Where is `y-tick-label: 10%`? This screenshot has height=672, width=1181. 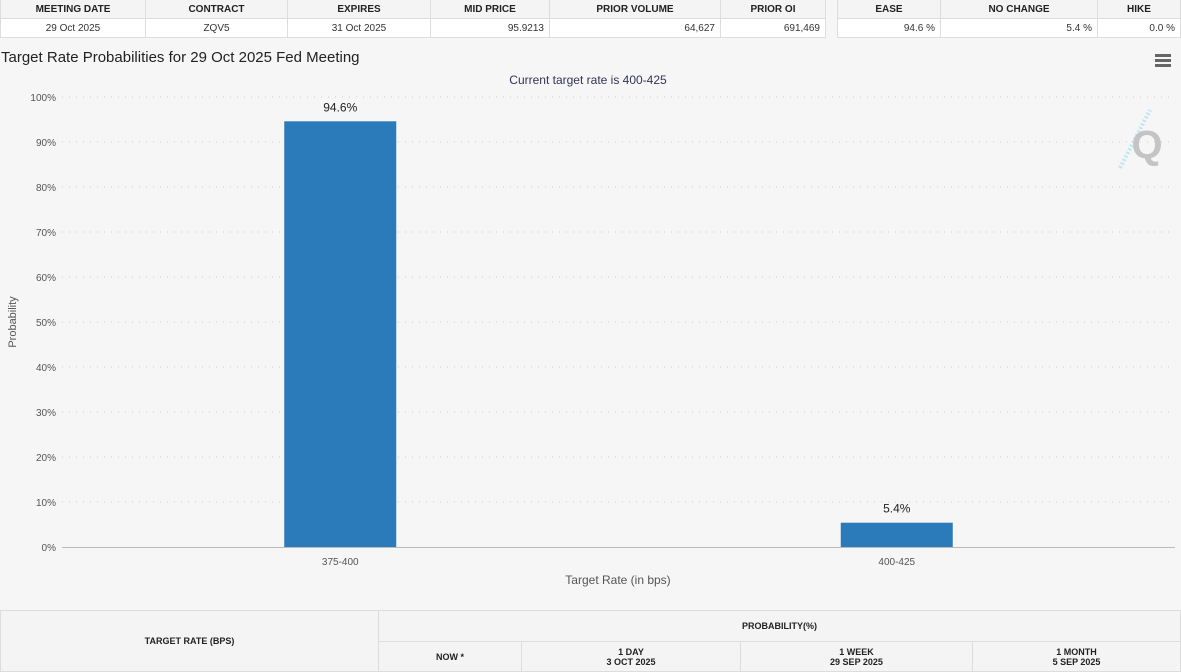
y-tick-label: 10% is located at coordinates (46, 503).